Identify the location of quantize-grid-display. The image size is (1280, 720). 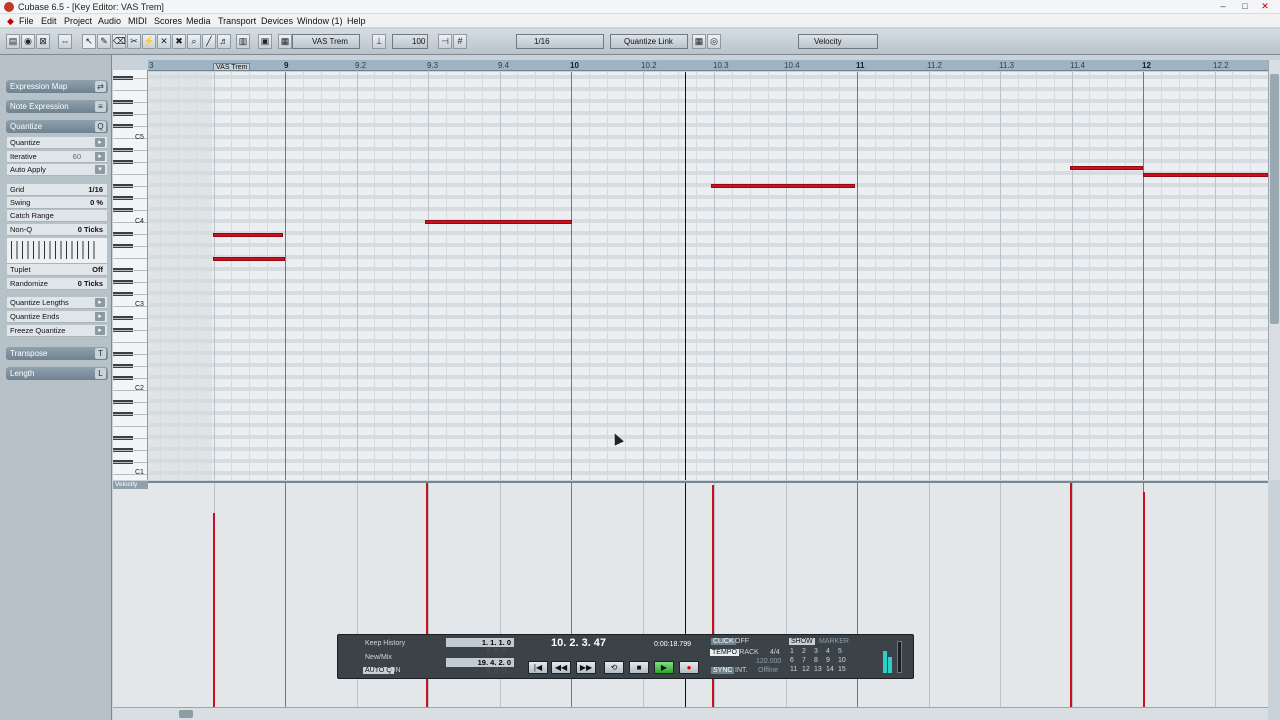
(57, 251).